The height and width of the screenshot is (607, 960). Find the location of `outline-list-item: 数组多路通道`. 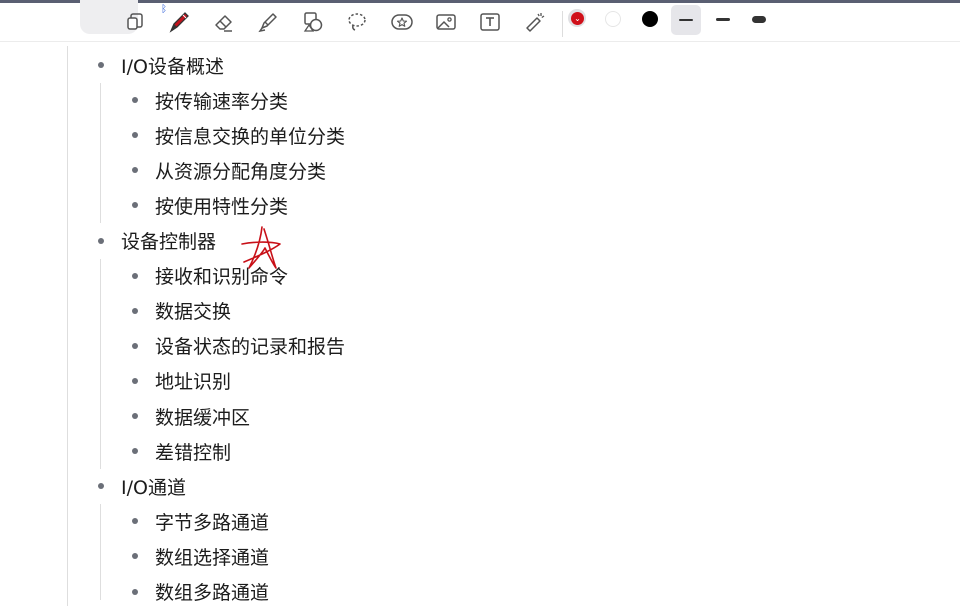

outline-list-item: 数组多路通道 is located at coordinates (212, 592).